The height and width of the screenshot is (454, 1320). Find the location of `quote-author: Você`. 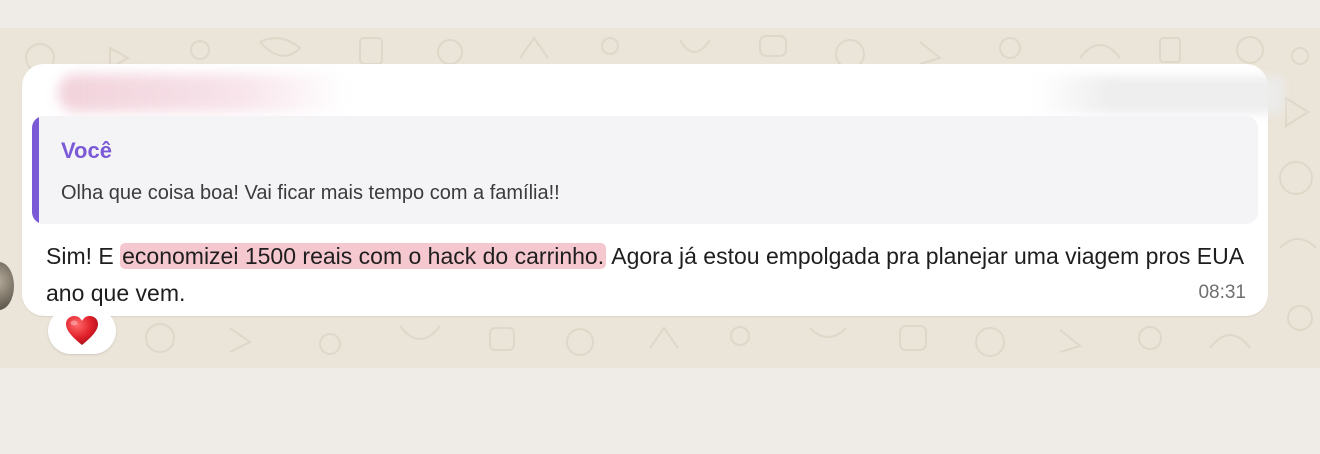

quote-author: Você is located at coordinates (86, 150).